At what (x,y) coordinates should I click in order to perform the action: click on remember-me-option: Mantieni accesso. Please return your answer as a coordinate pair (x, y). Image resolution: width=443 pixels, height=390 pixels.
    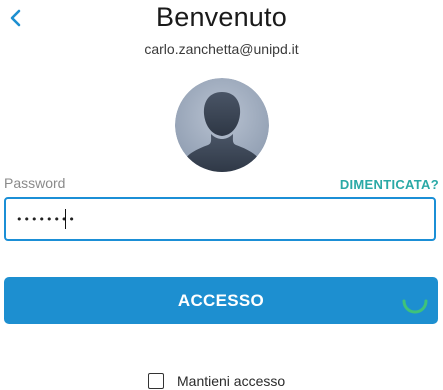
    Looking at the image, I should click on (216, 381).